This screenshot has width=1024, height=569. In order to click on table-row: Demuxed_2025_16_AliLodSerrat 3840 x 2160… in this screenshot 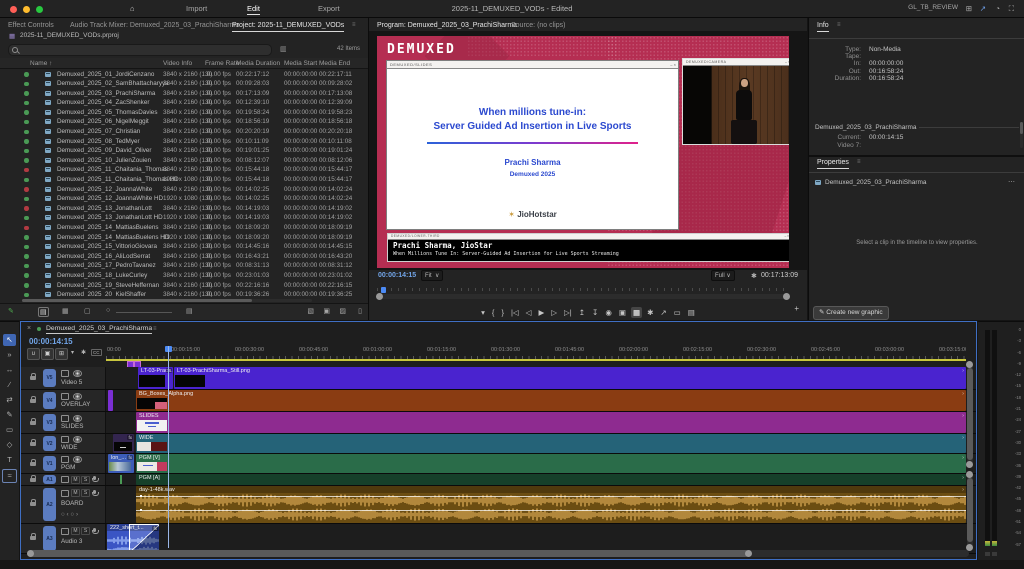, I will do `click(184, 256)`.